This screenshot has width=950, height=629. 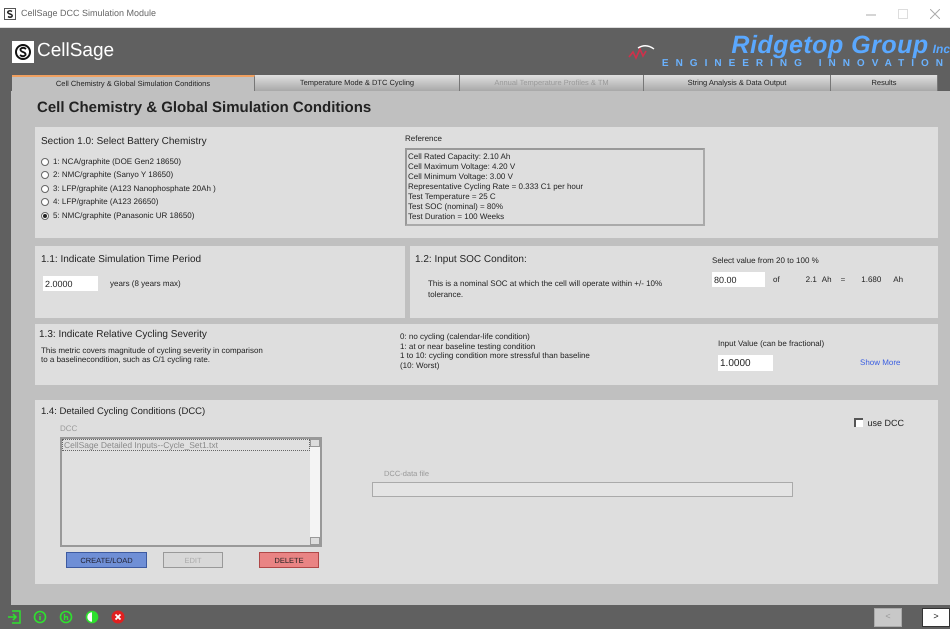 I want to click on reference-line: Test Temperature = 25 C, so click(x=452, y=197).